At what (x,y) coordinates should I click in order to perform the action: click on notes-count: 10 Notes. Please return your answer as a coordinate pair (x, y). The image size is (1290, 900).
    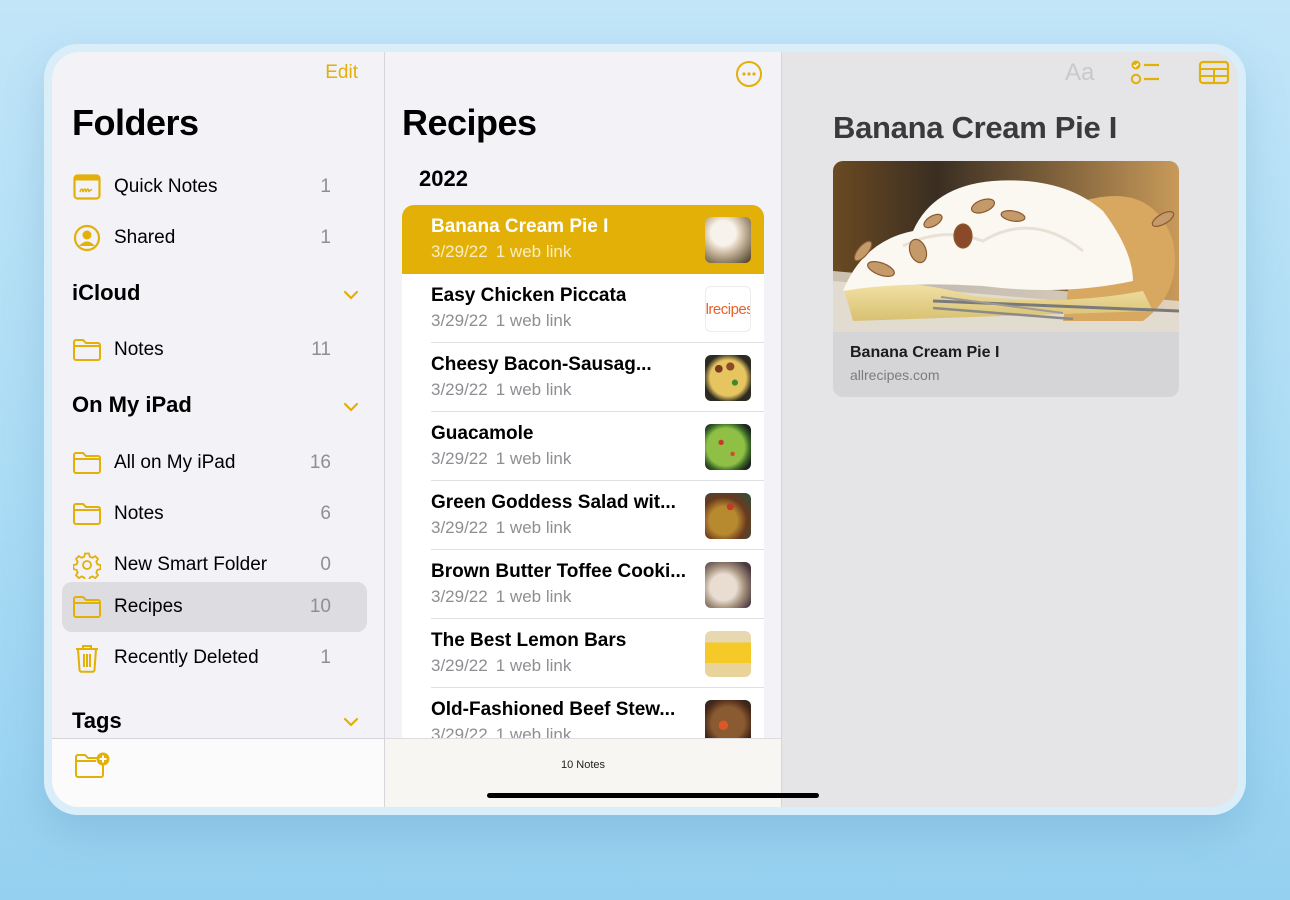
    Looking at the image, I should click on (583, 765).